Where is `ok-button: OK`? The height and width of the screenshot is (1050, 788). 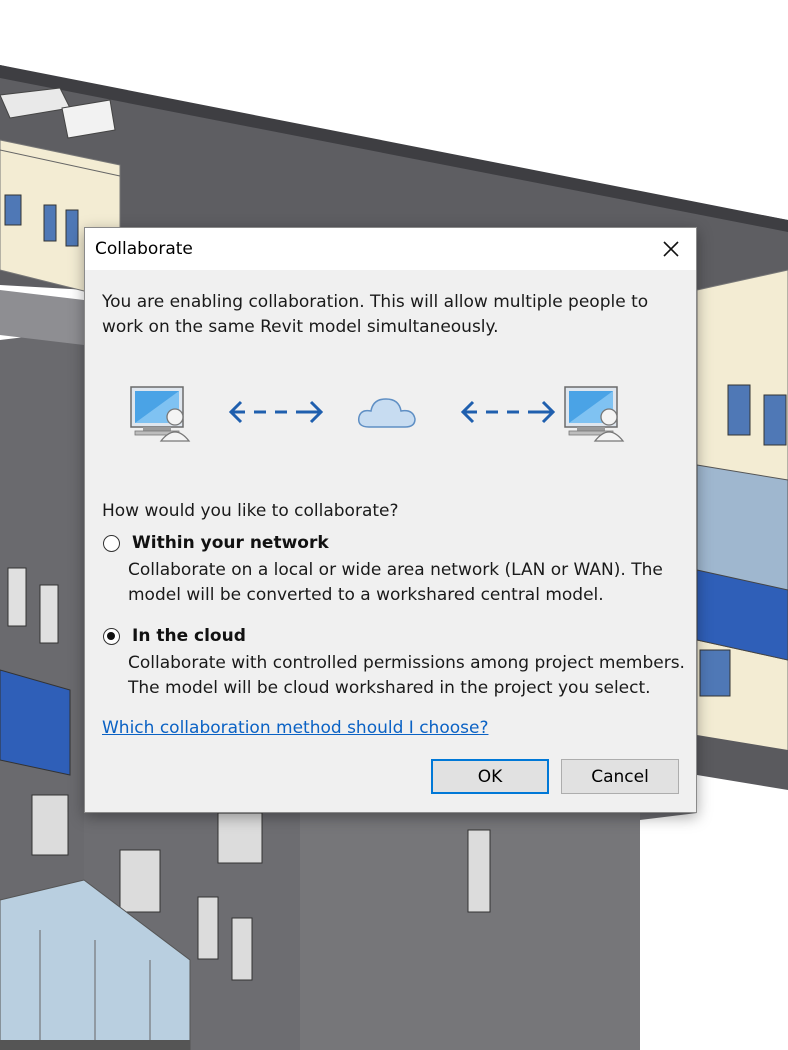
ok-button: OK is located at coordinates (490, 776).